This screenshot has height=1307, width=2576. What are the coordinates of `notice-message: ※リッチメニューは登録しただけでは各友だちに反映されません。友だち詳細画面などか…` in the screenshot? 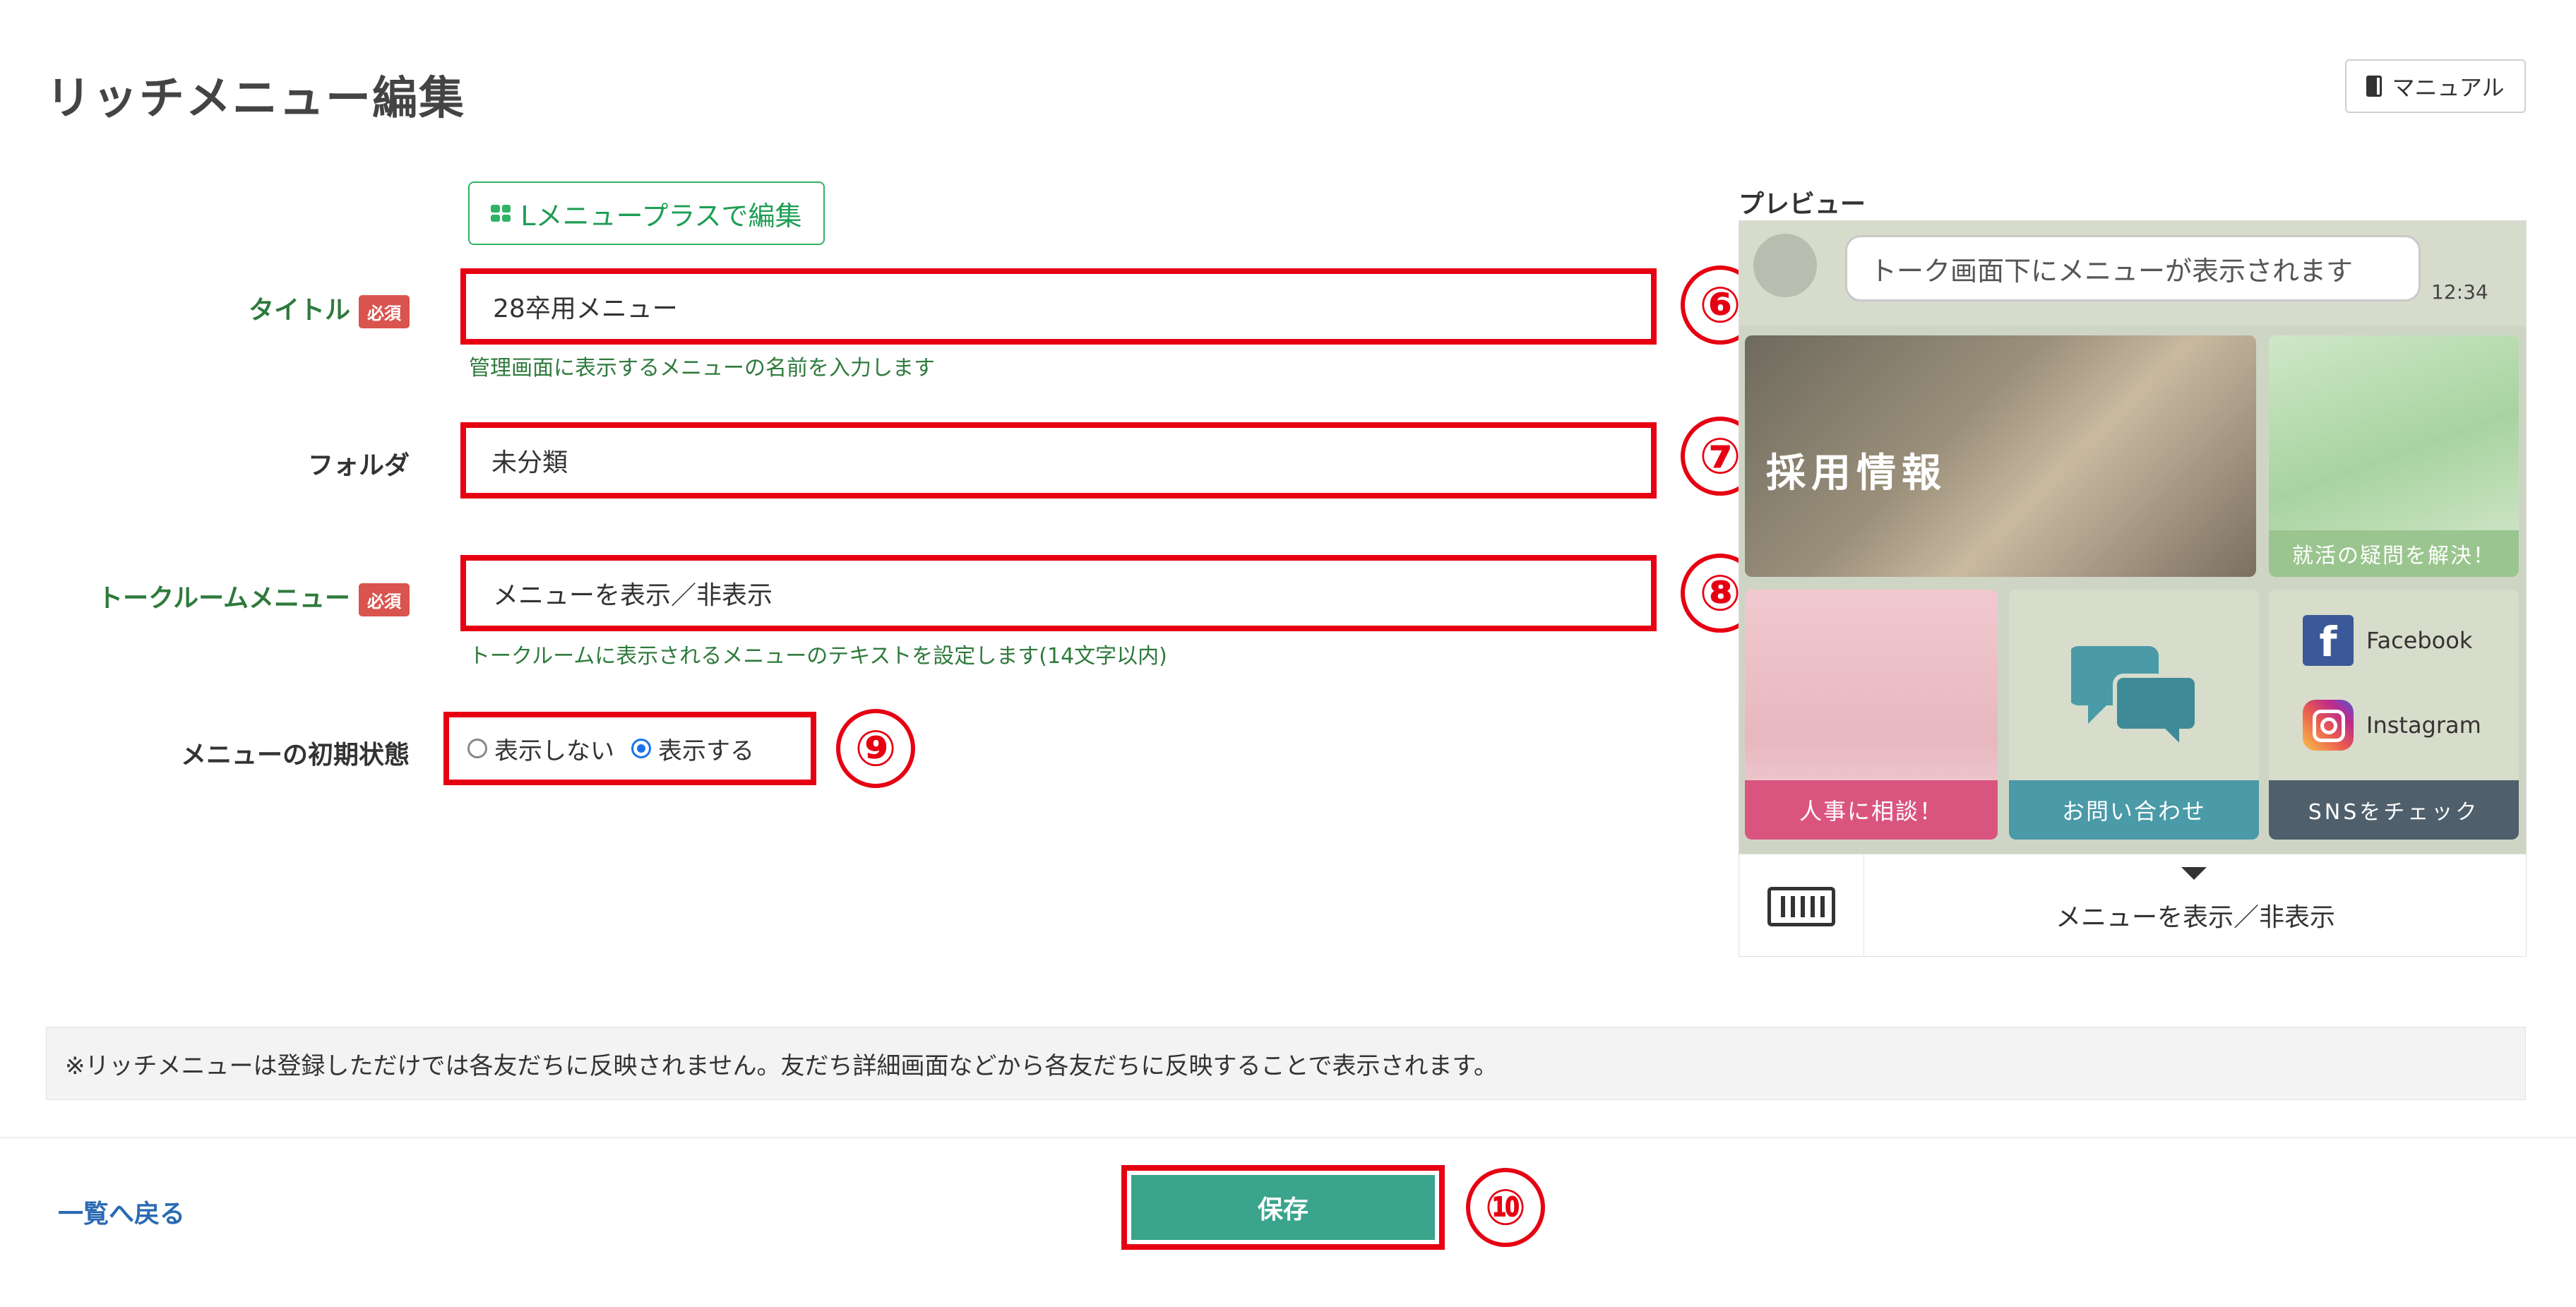 It's located at (1286, 1063).